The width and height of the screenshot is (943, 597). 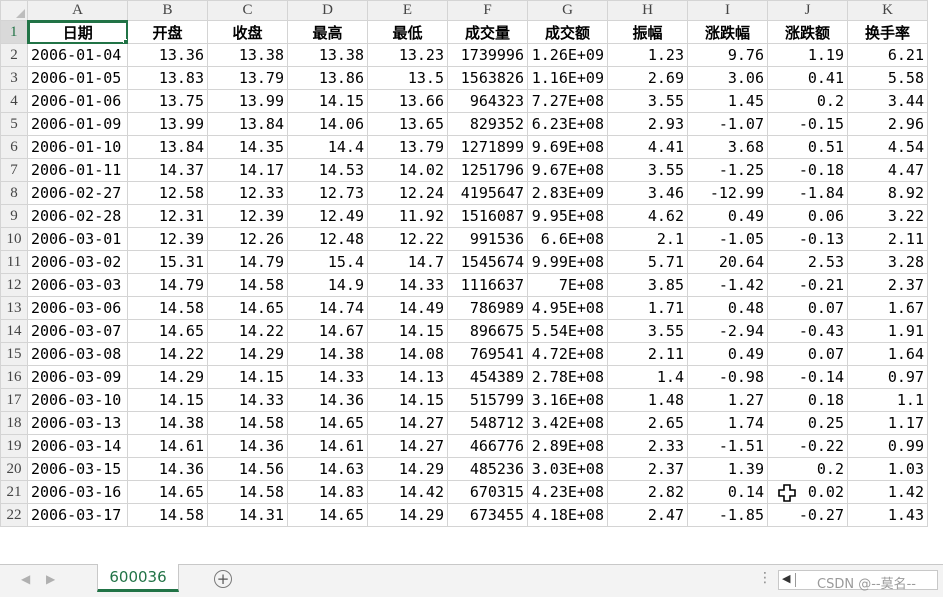 What do you see at coordinates (77, 124) in the screenshot?
I see `table-cell: 2006-01-09` at bounding box center [77, 124].